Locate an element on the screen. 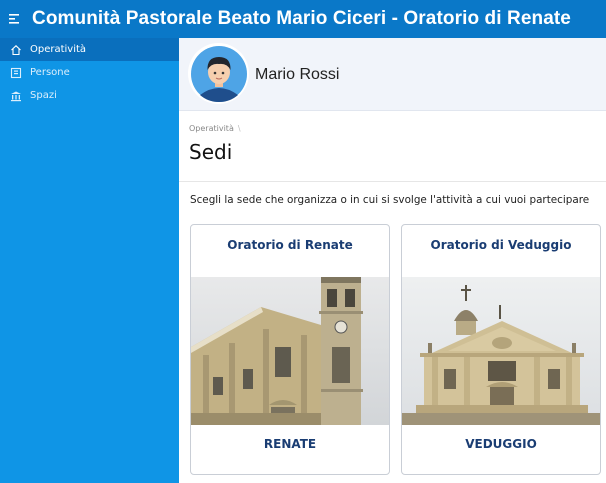 The height and width of the screenshot is (483, 606). church-photo-renate is located at coordinates (290, 351).